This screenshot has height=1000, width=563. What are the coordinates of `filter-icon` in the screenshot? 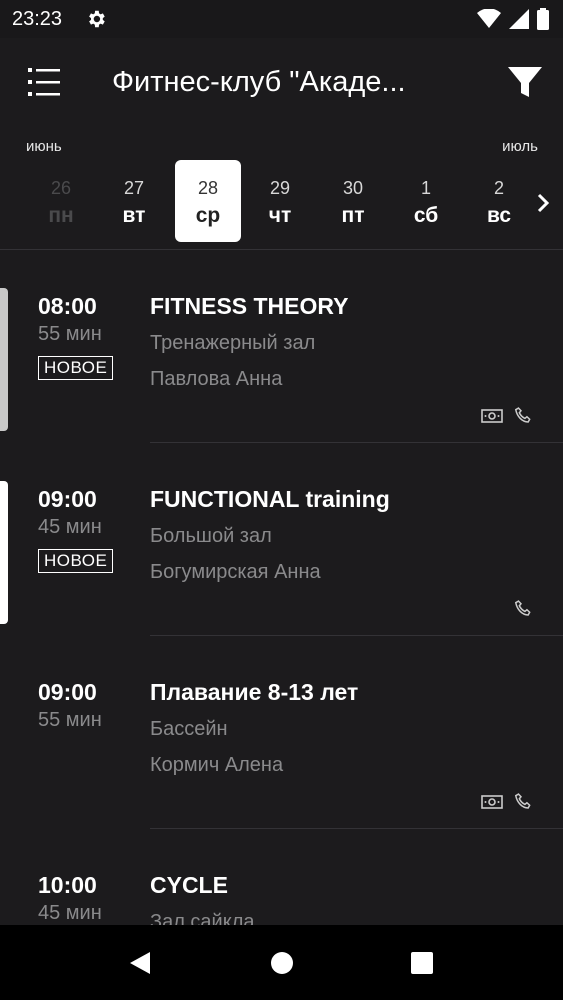 It's located at (525, 82).